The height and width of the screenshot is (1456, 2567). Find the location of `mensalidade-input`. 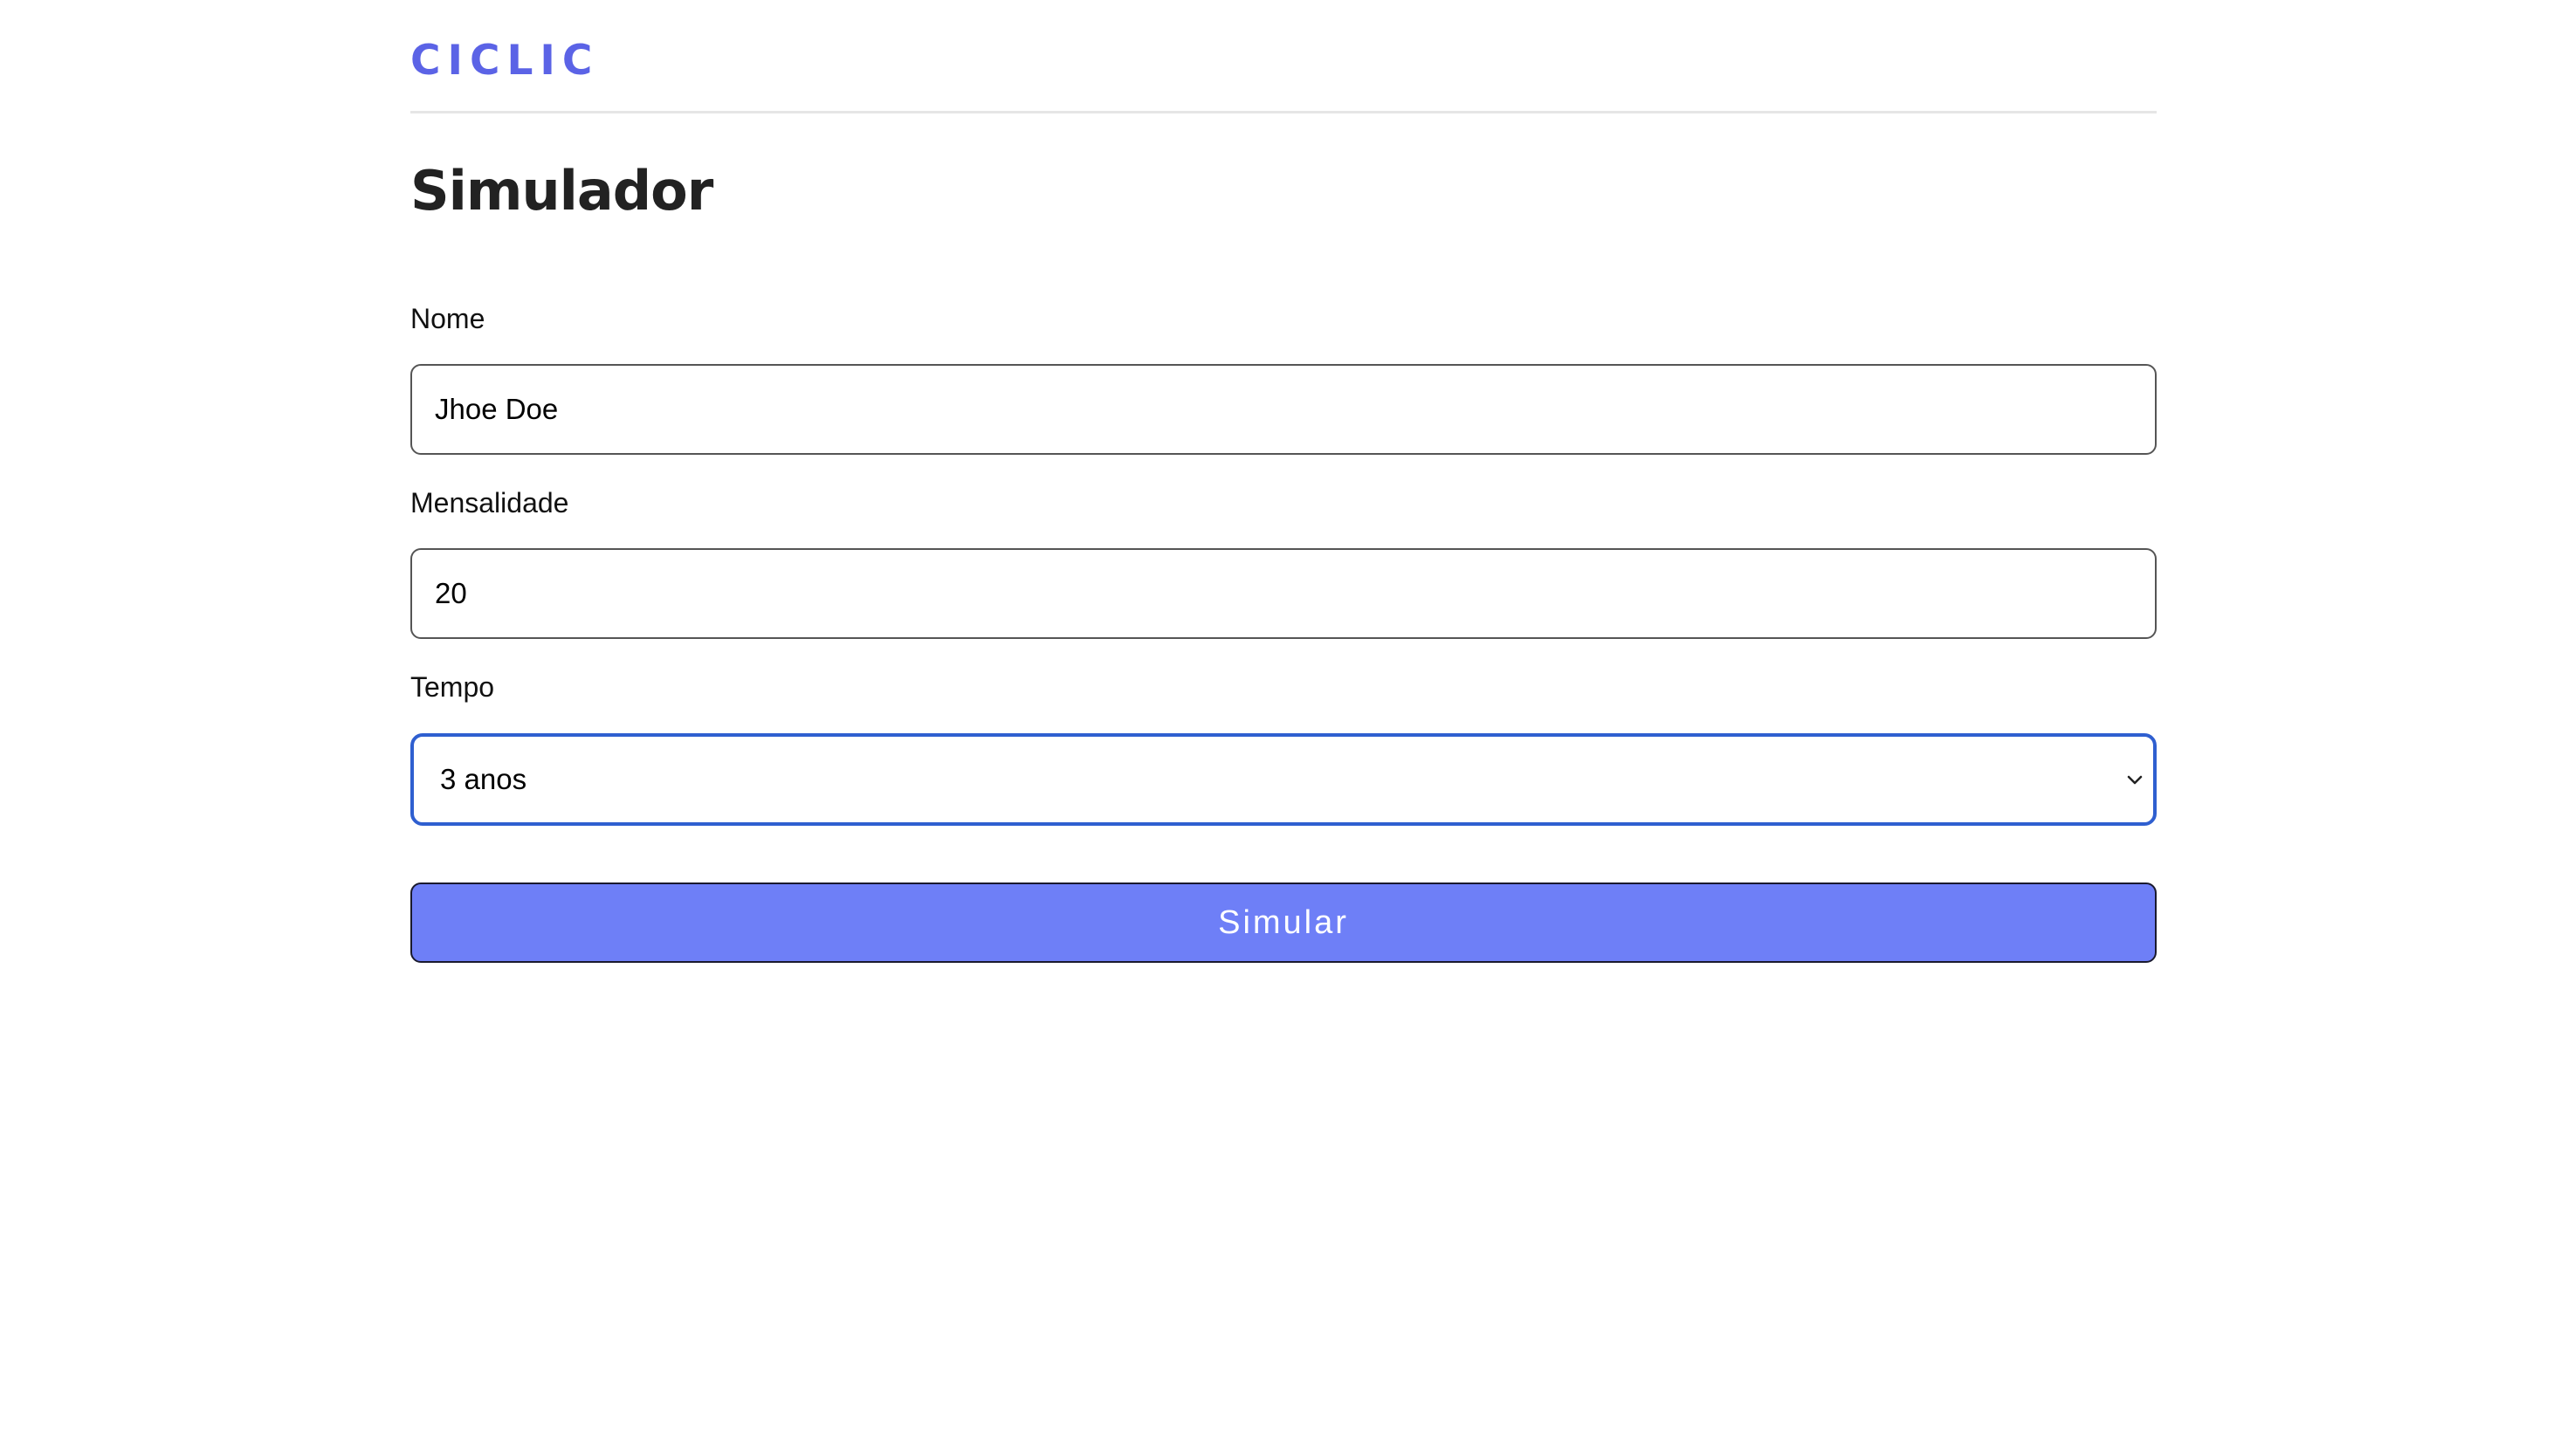

mensalidade-input is located at coordinates (1283, 593).